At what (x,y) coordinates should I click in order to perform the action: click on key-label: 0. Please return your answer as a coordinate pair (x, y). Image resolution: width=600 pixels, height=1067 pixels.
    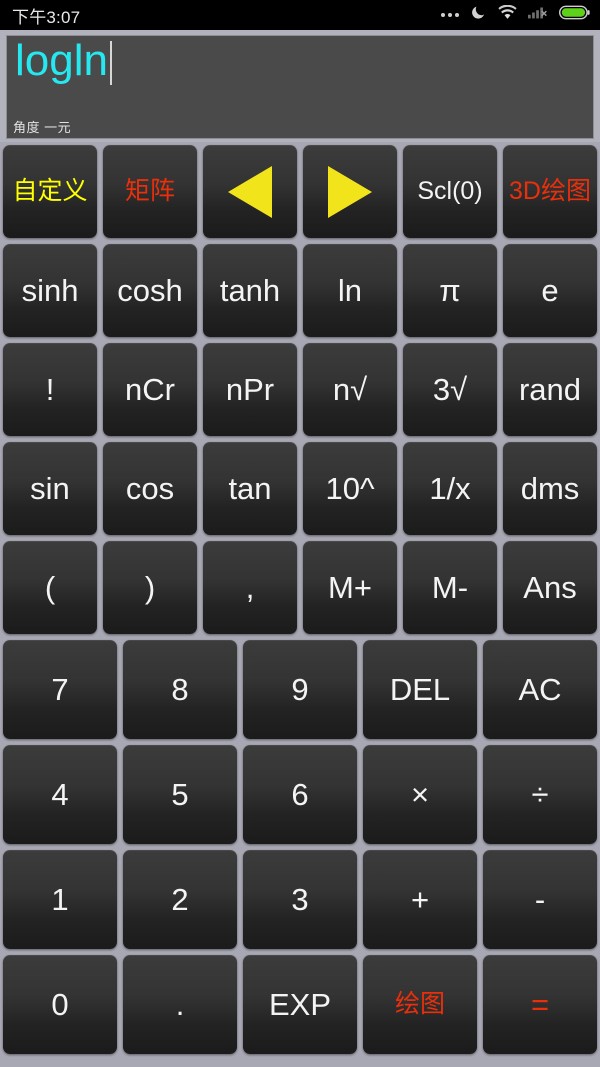
    Looking at the image, I should click on (60, 1004).